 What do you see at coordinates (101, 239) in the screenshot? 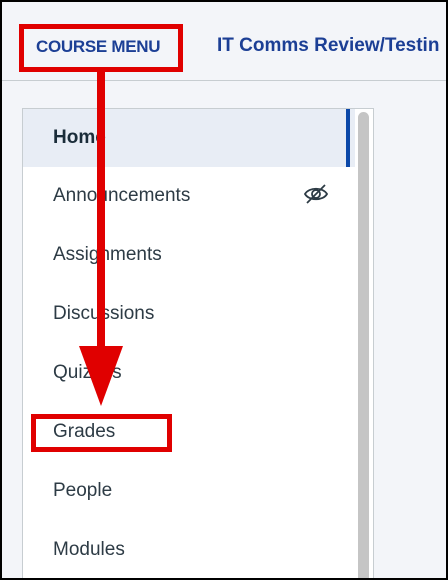
I see `arrow-down-icon` at bounding box center [101, 239].